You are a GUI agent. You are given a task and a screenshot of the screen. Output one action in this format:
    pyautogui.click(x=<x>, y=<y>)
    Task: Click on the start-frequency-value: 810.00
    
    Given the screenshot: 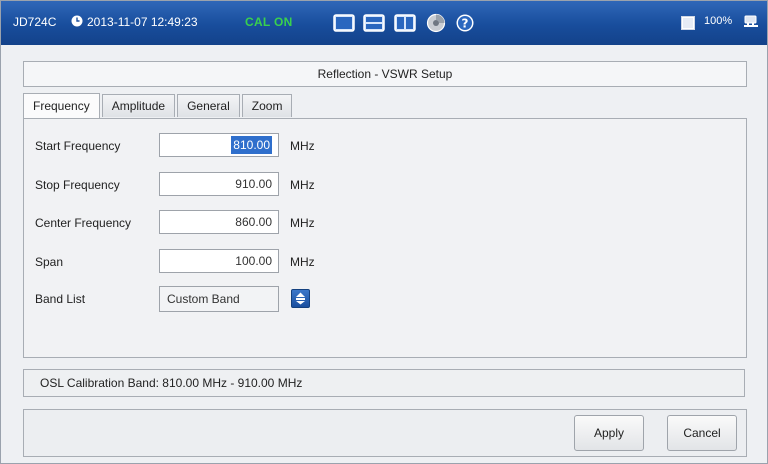 What is the action you would take?
    pyautogui.click(x=251, y=145)
    